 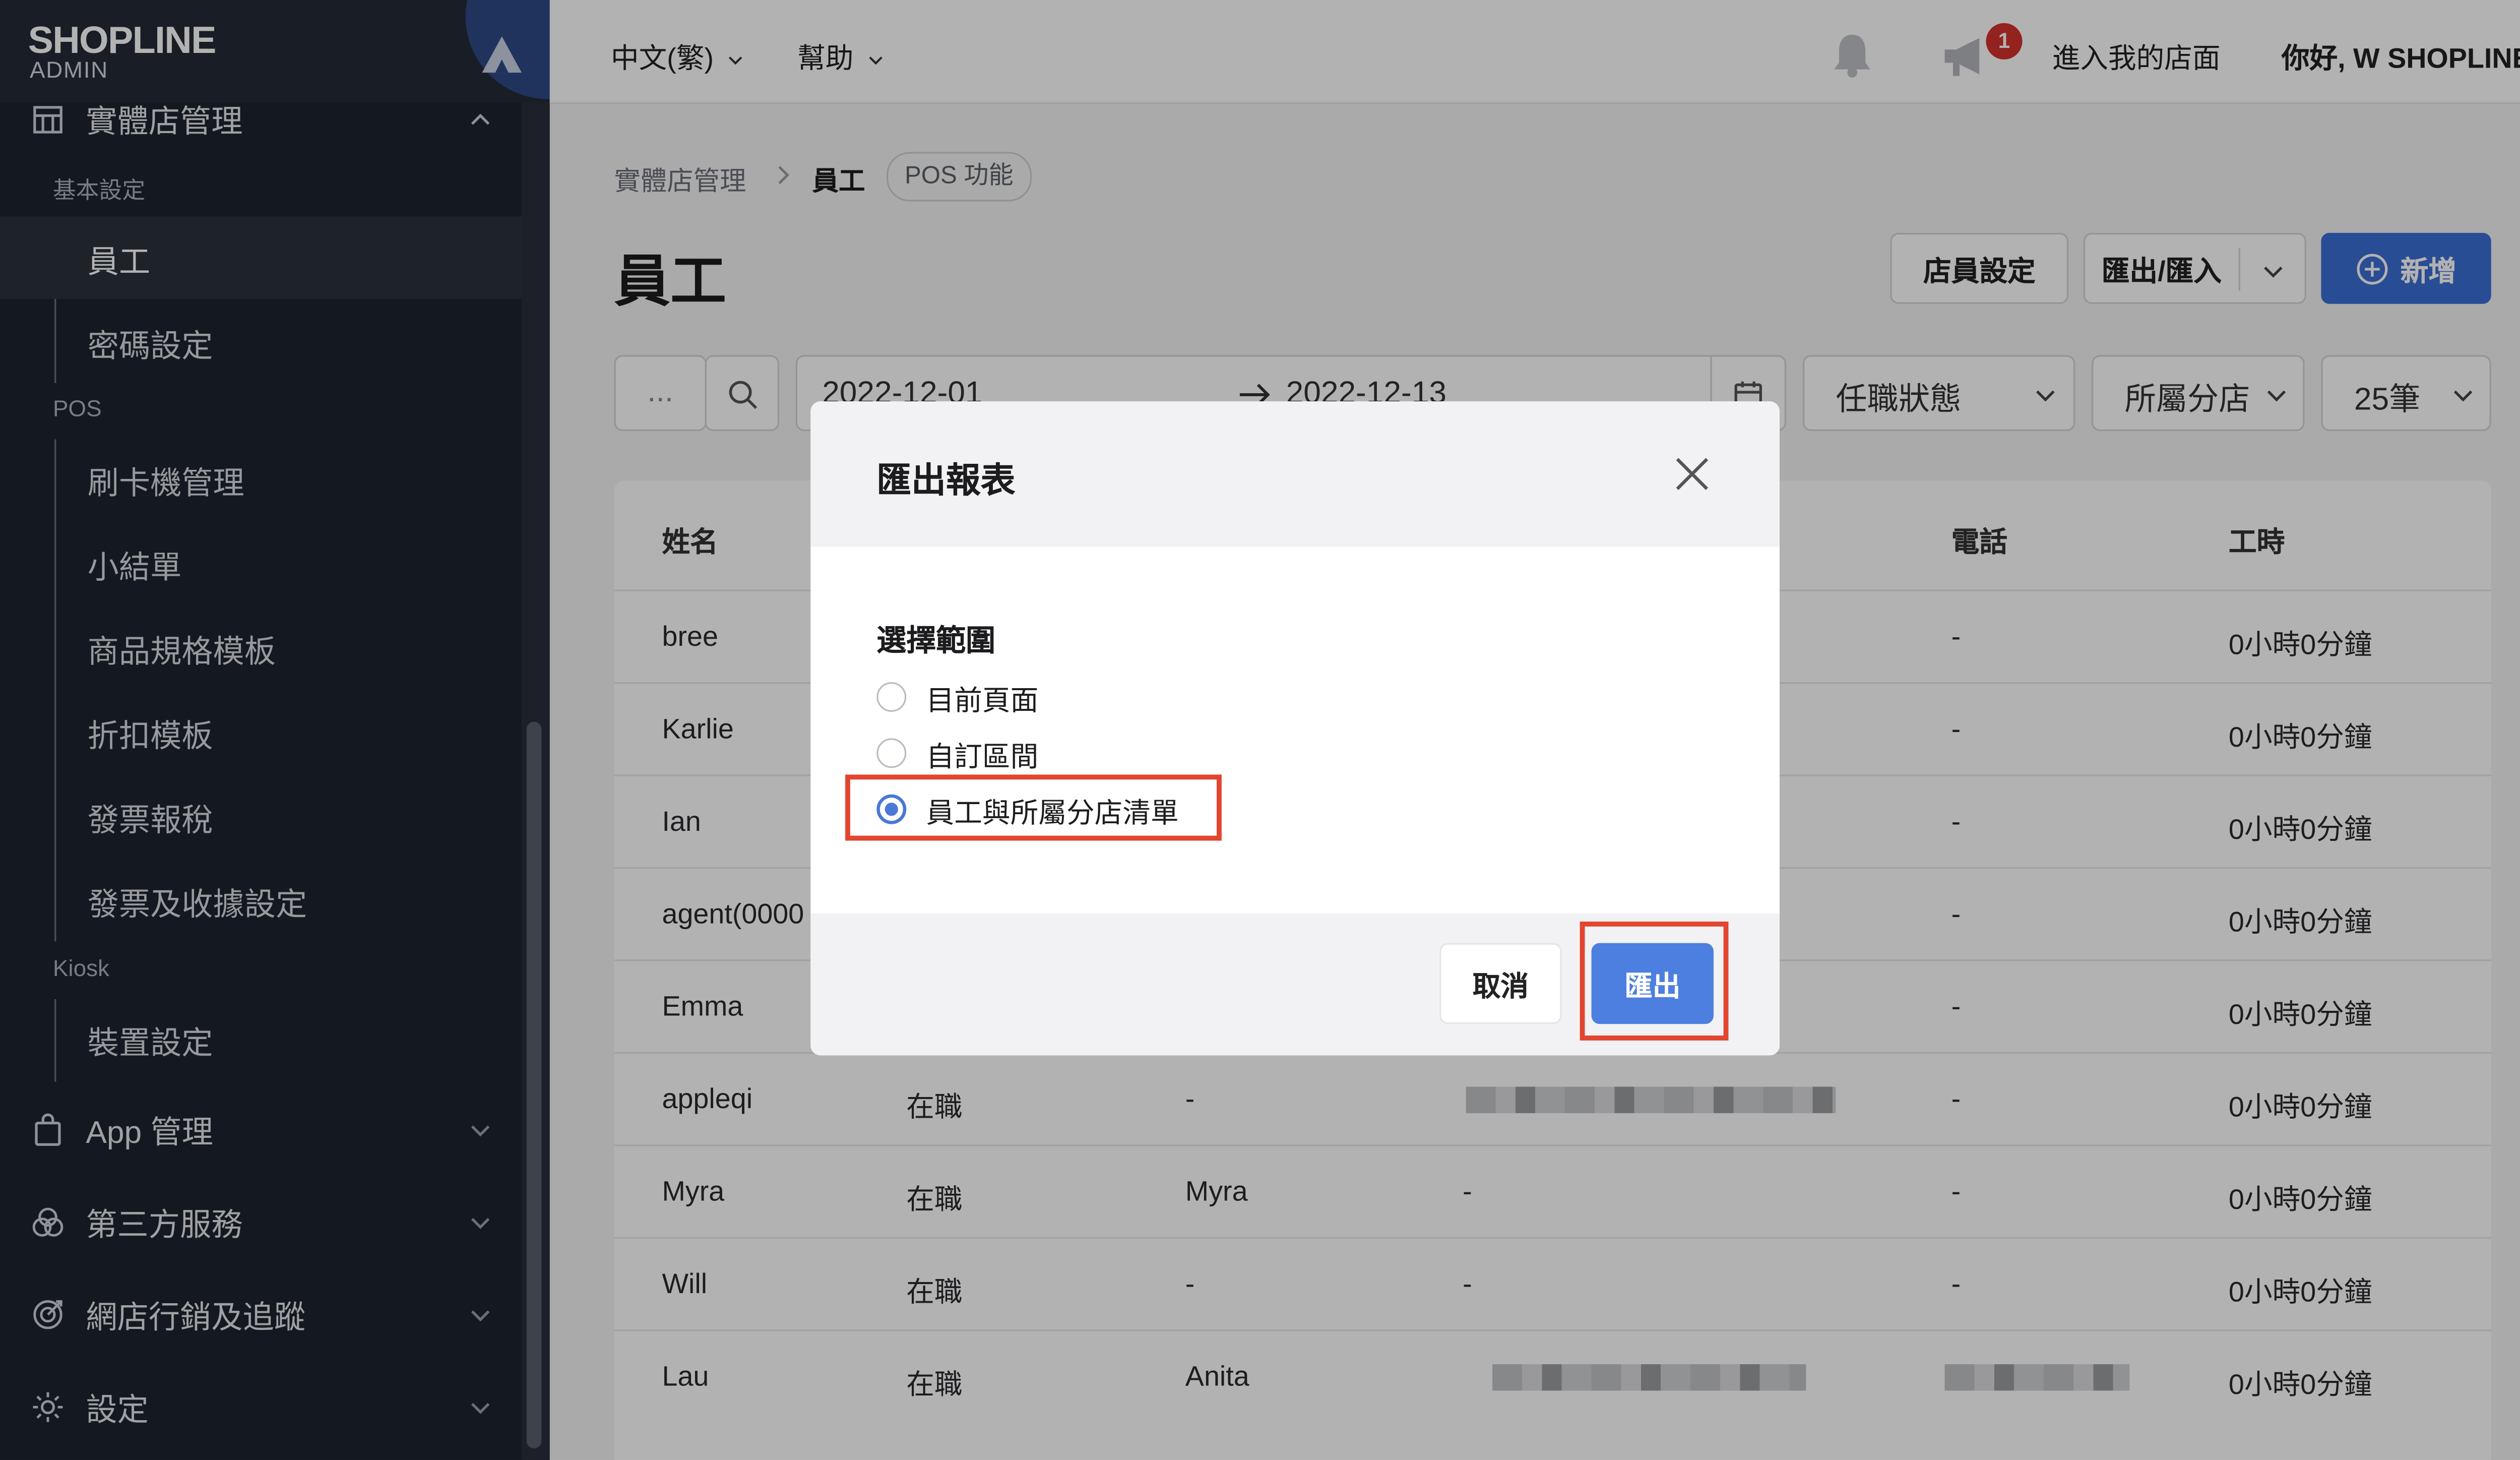 I want to click on option-current-page: 目前頁面, so click(x=957, y=697).